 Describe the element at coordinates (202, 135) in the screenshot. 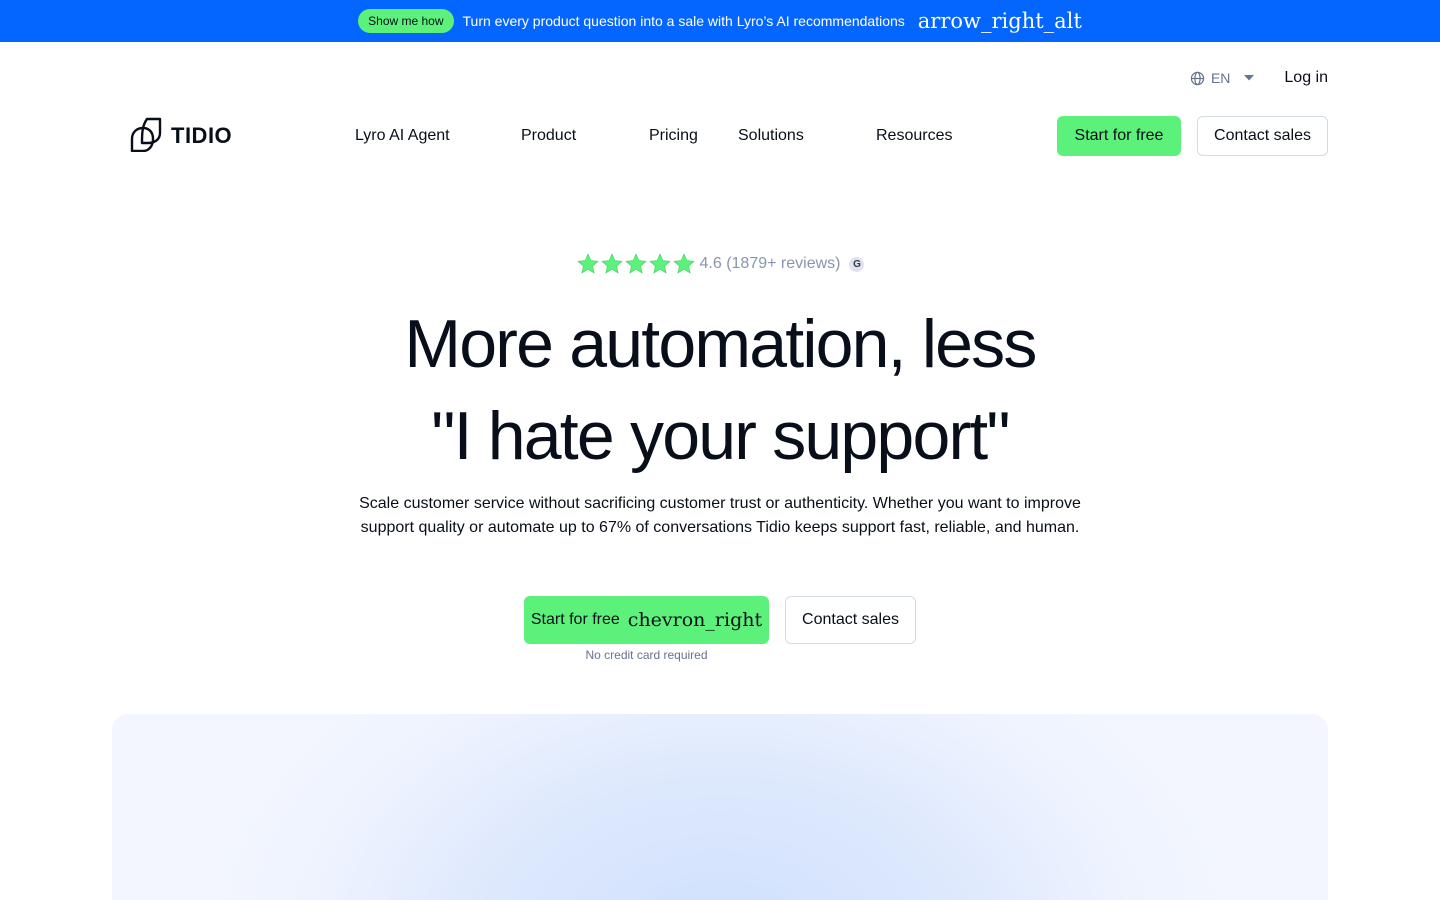

I see `logo-text: TIDIO` at that location.